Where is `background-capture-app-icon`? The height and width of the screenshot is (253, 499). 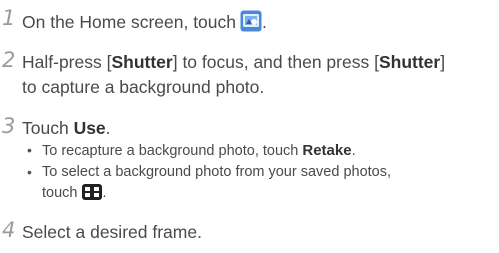
background-capture-app-icon is located at coordinates (251, 23).